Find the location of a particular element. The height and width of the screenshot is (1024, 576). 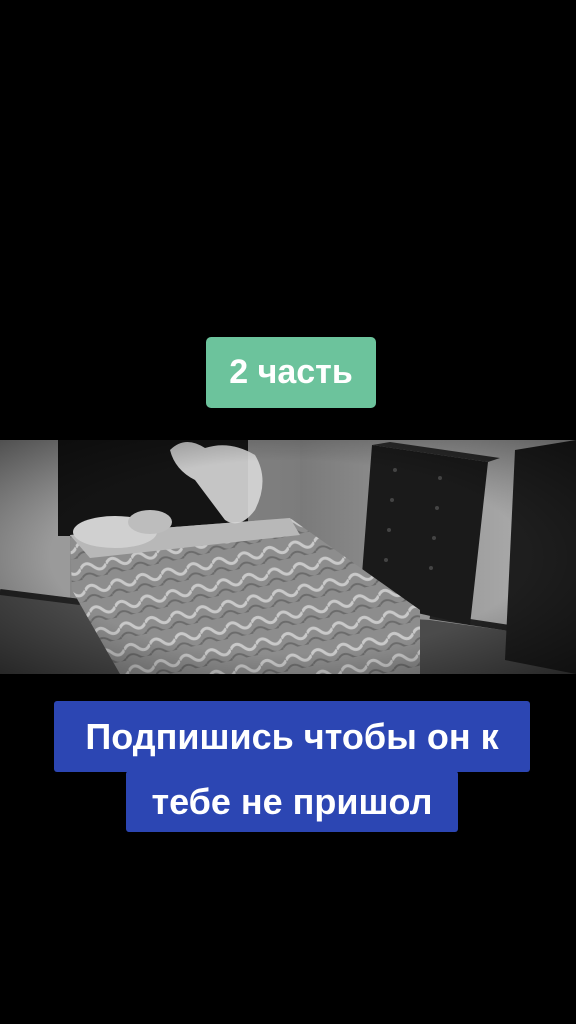

caption-line-2: тебе не пришол is located at coordinates (292, 801).